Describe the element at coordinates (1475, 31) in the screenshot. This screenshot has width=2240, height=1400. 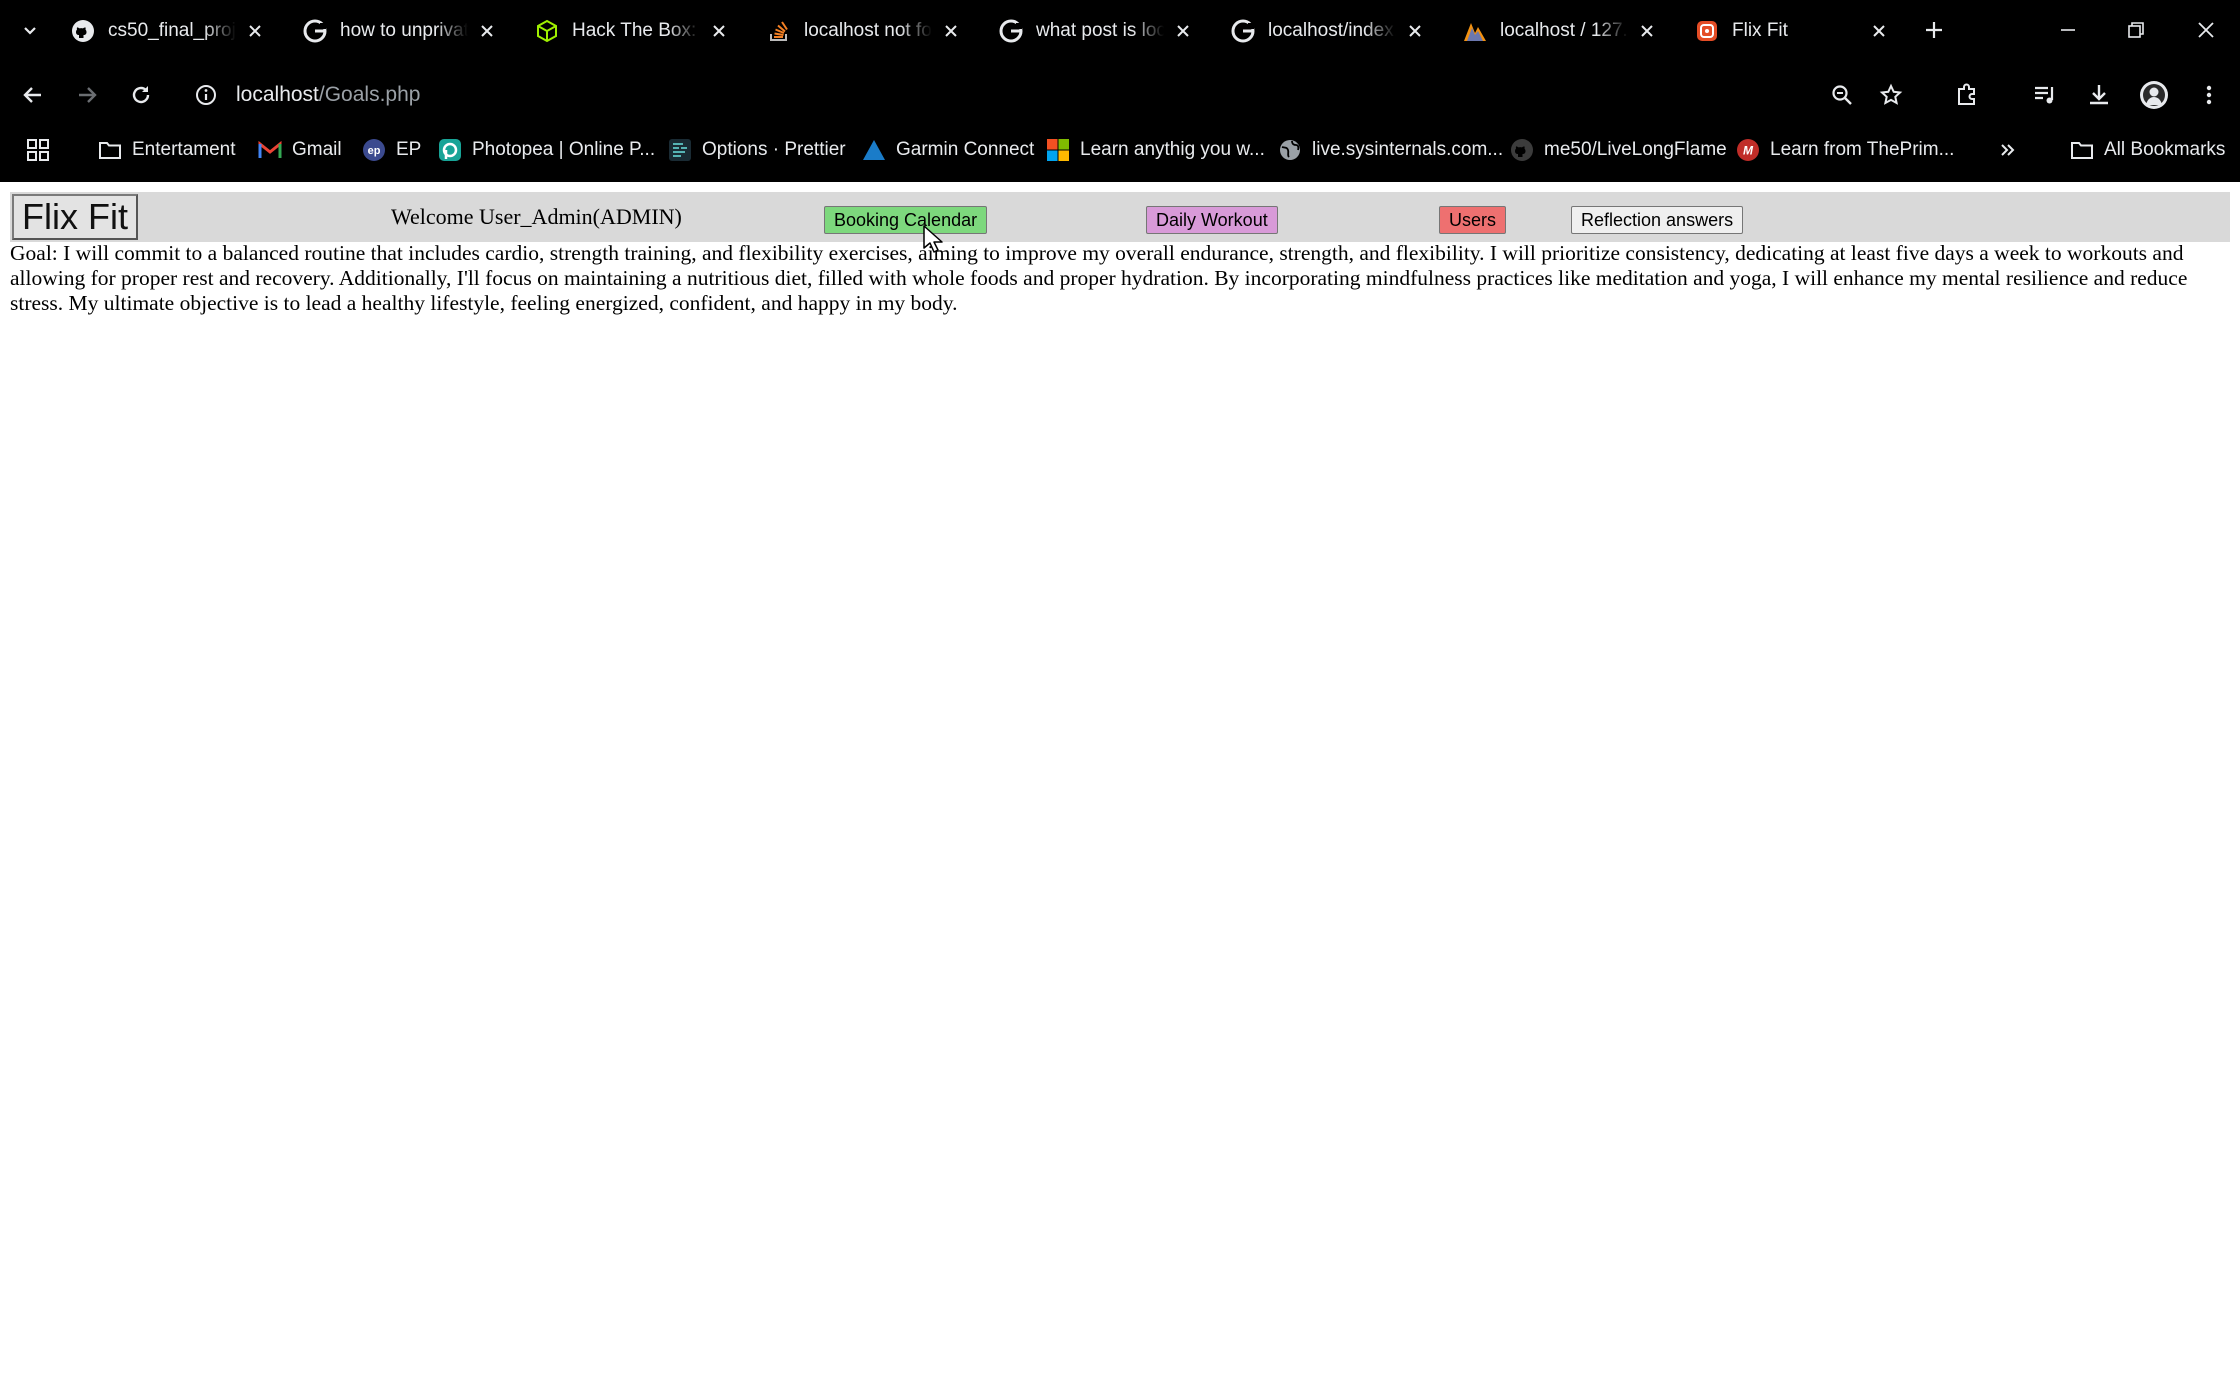
I see `phpmyadmin-icon` at that location.